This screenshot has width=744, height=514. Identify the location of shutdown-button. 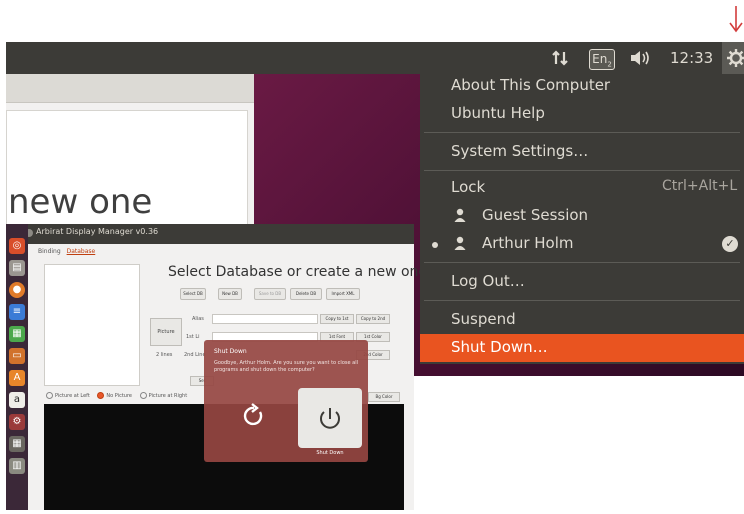
(330, 418).